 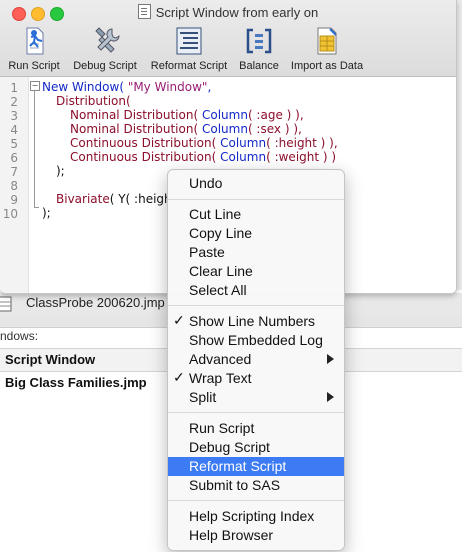 I want to click on menu-item-help-browser: Help Browser, so click(x=256, y=535).